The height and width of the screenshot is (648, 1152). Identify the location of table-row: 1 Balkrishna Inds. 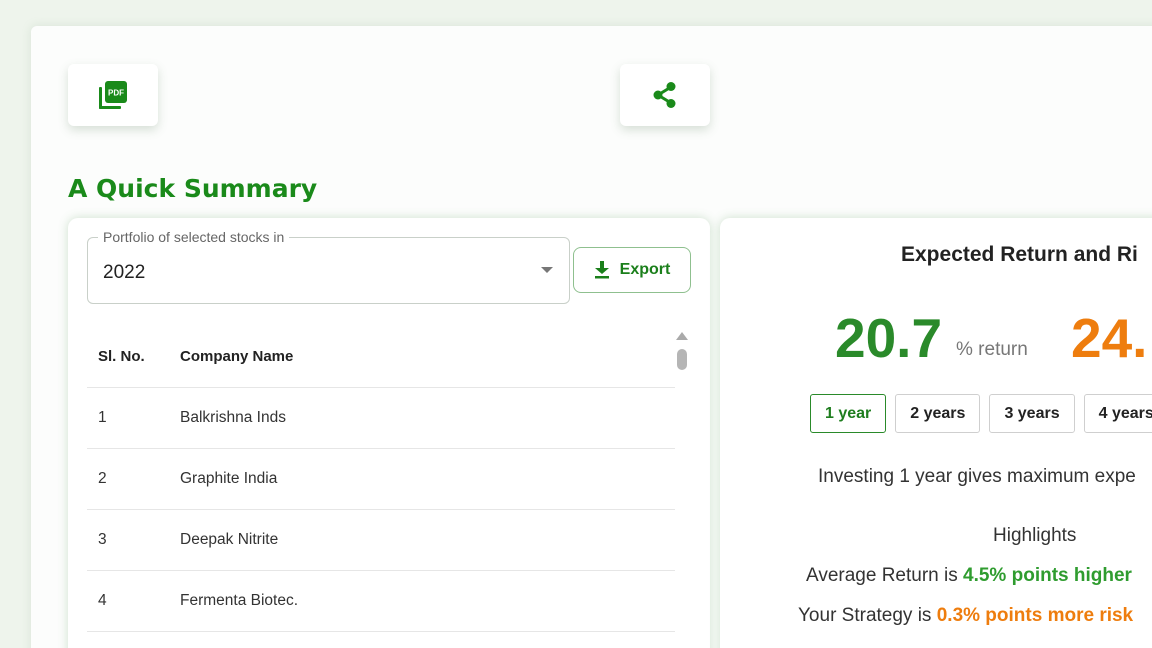
(381, 418).